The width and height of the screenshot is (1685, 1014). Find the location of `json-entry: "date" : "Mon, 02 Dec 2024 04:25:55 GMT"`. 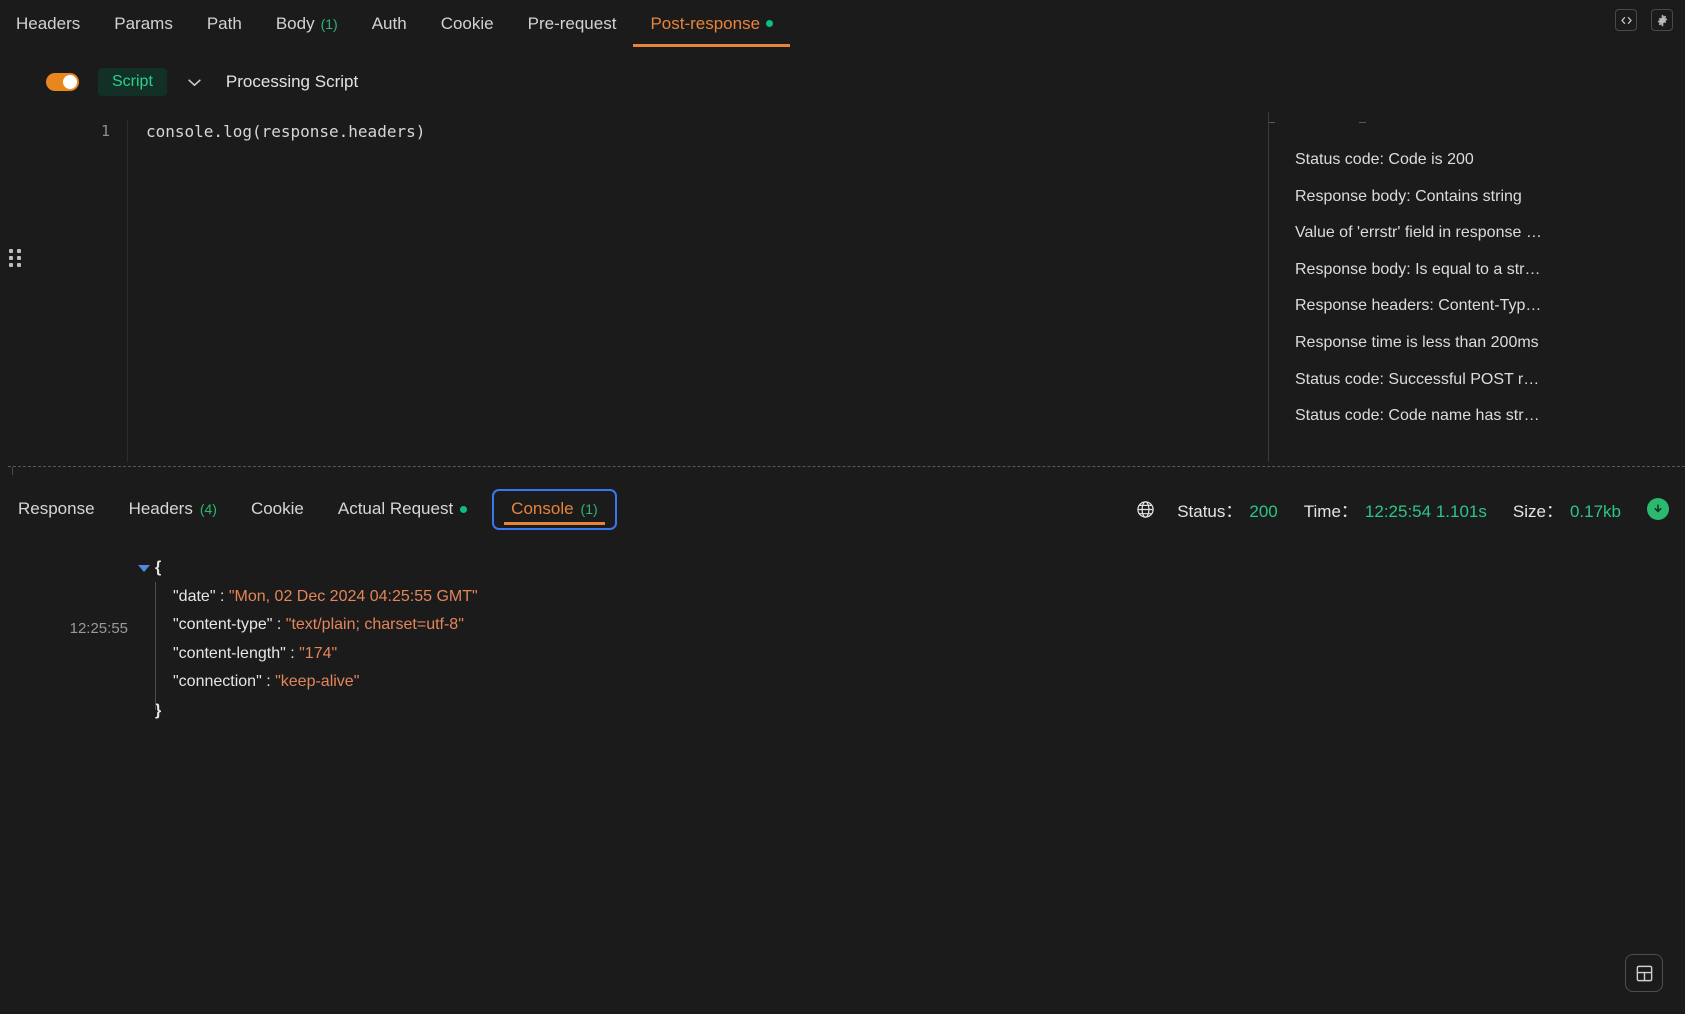

json-entry: "date" : "Mon, 02 Dec 2024 04:25:55 GMT" is located at coordinates (308, 597).